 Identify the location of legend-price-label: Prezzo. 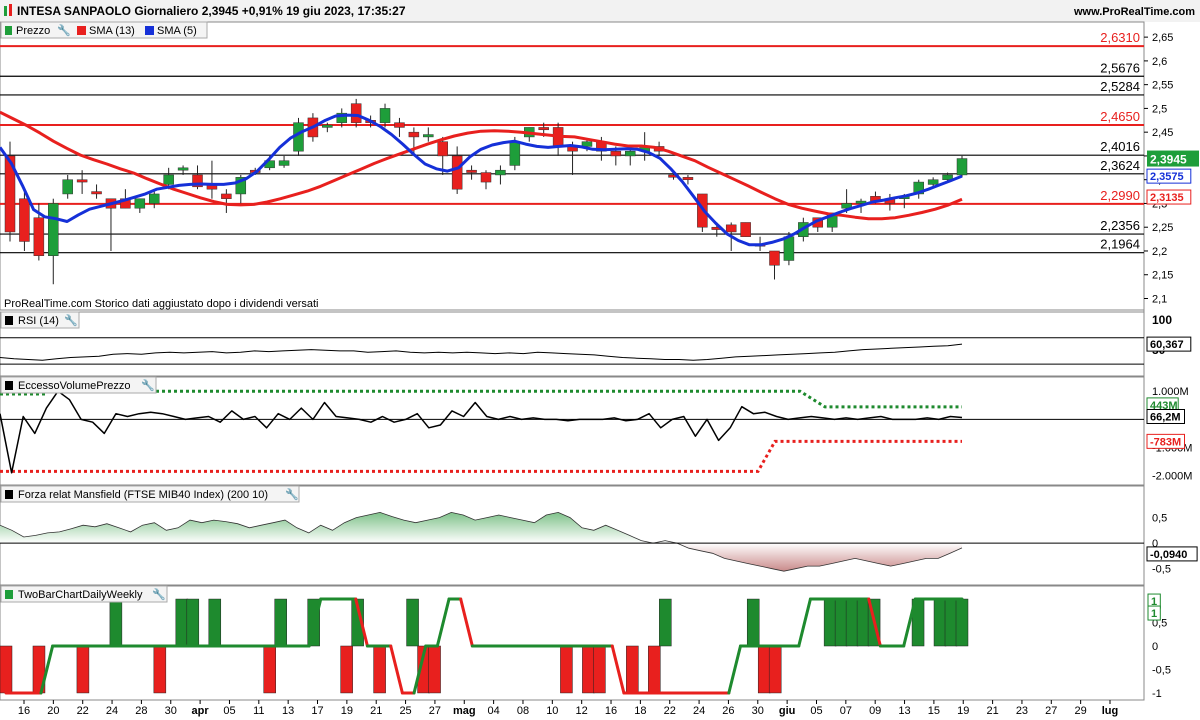
(33, 31).